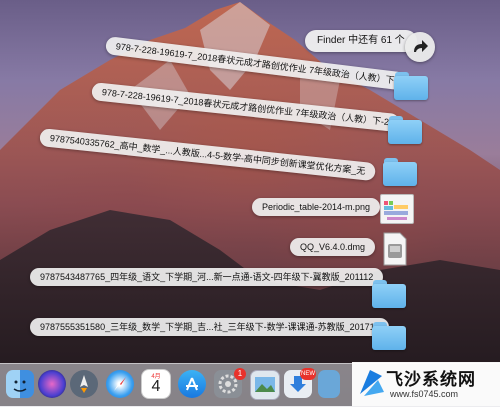  I want to click on finder-icon, so click(20, 384).